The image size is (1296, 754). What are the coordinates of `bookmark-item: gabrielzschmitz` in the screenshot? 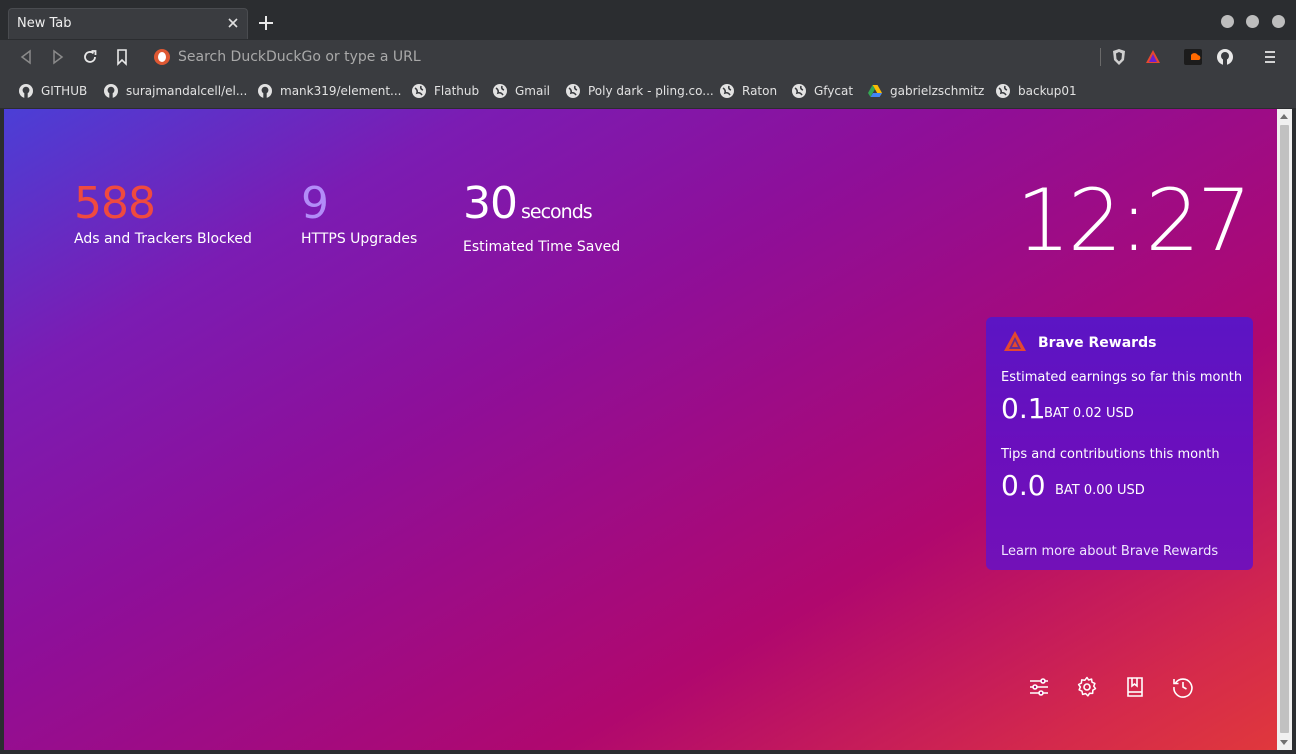 It's located at (925, 91).